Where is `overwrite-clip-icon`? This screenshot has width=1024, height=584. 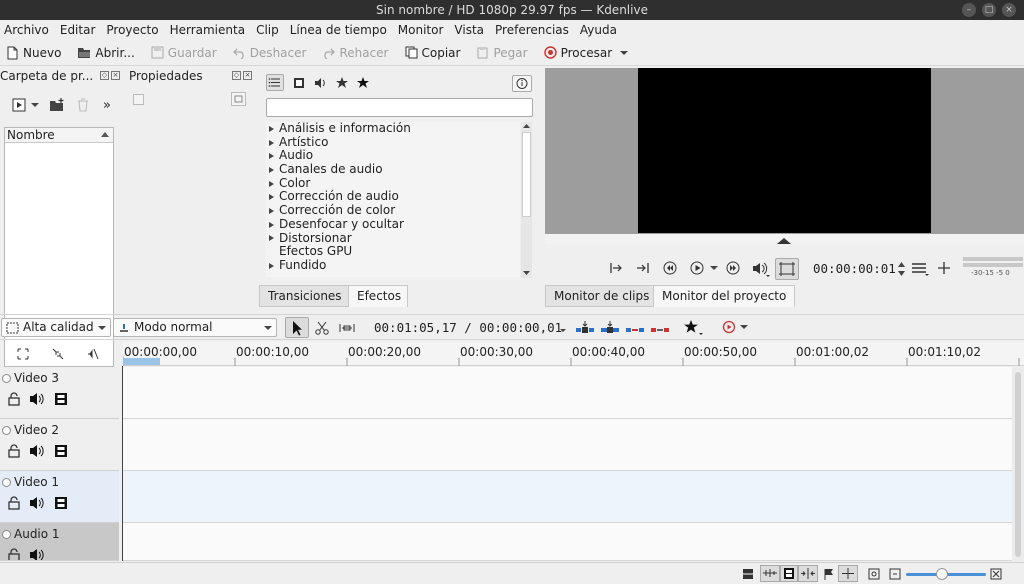
overwrite-clip-icon is located at coordinates (610, 328).